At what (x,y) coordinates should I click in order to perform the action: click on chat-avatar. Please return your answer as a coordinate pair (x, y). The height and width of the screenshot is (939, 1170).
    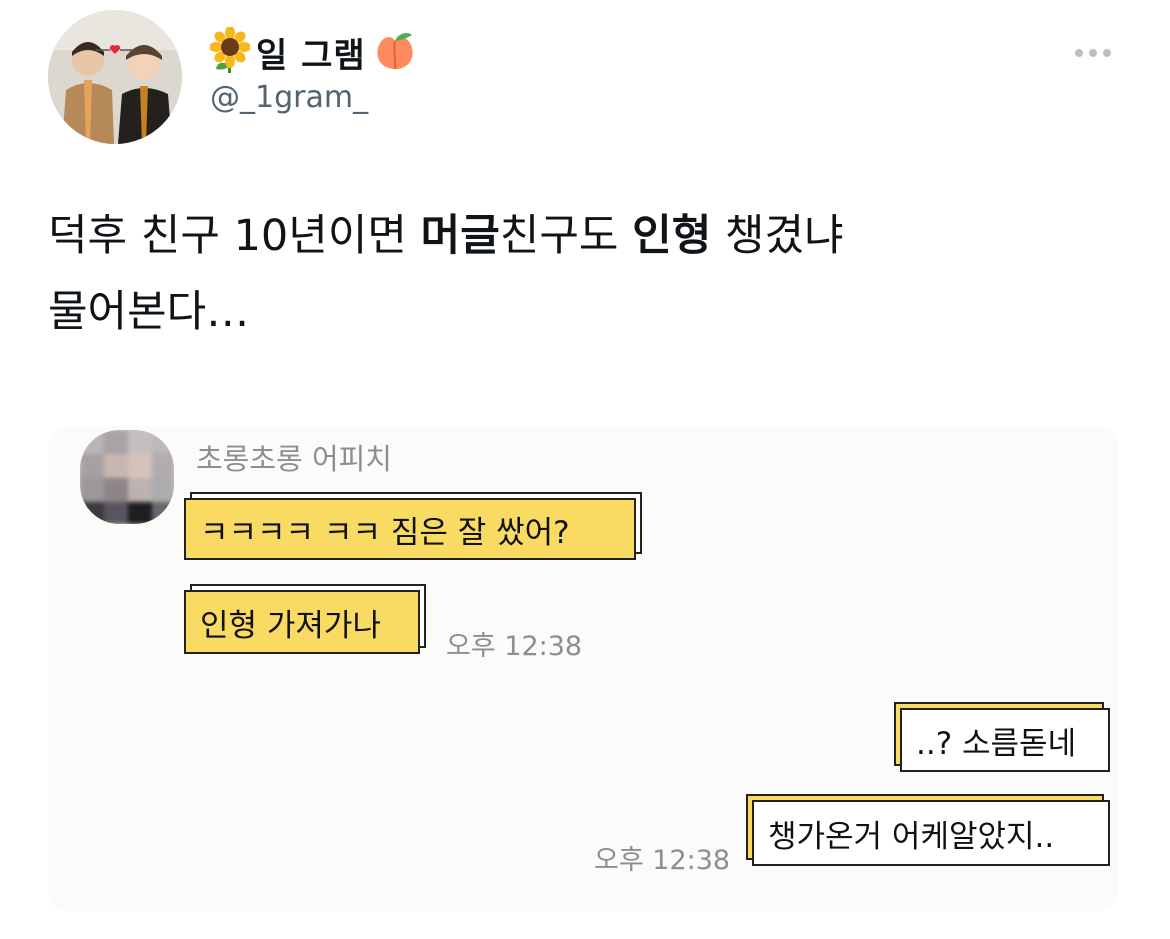
    Looking at the image, I should click on (127, 477).